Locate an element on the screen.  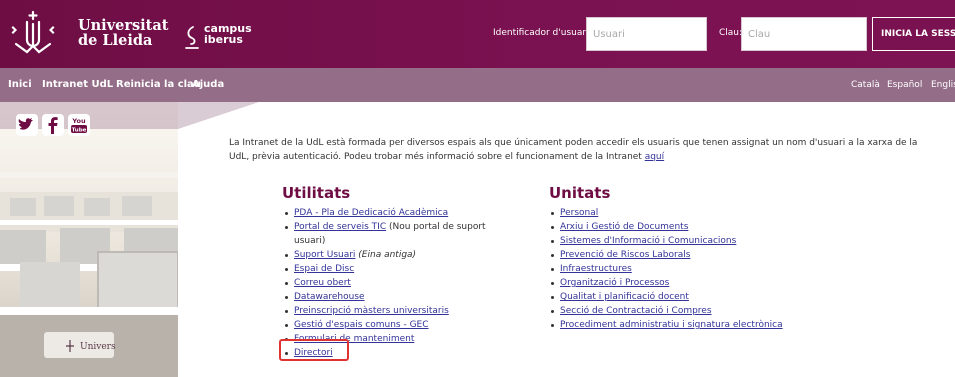
youtube-icon: You Tube is located at coordinates (79, 125).